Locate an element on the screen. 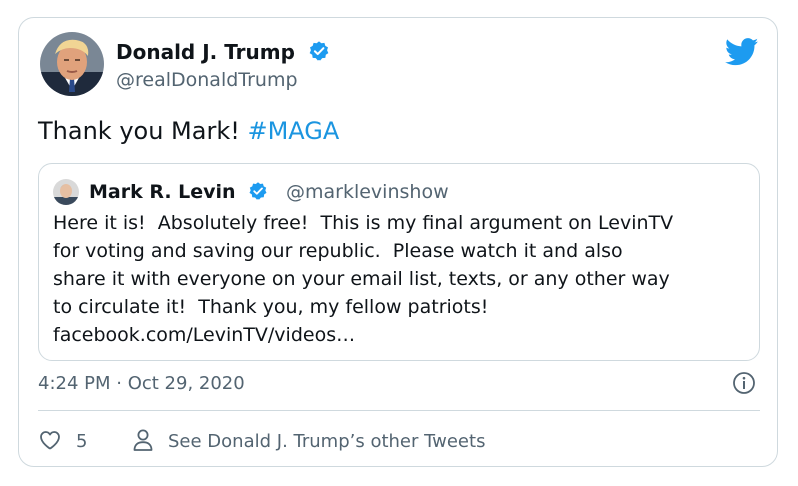 The image size is (798, 486). author-name: Donald J. Trump is located at coordinates (205, 52).